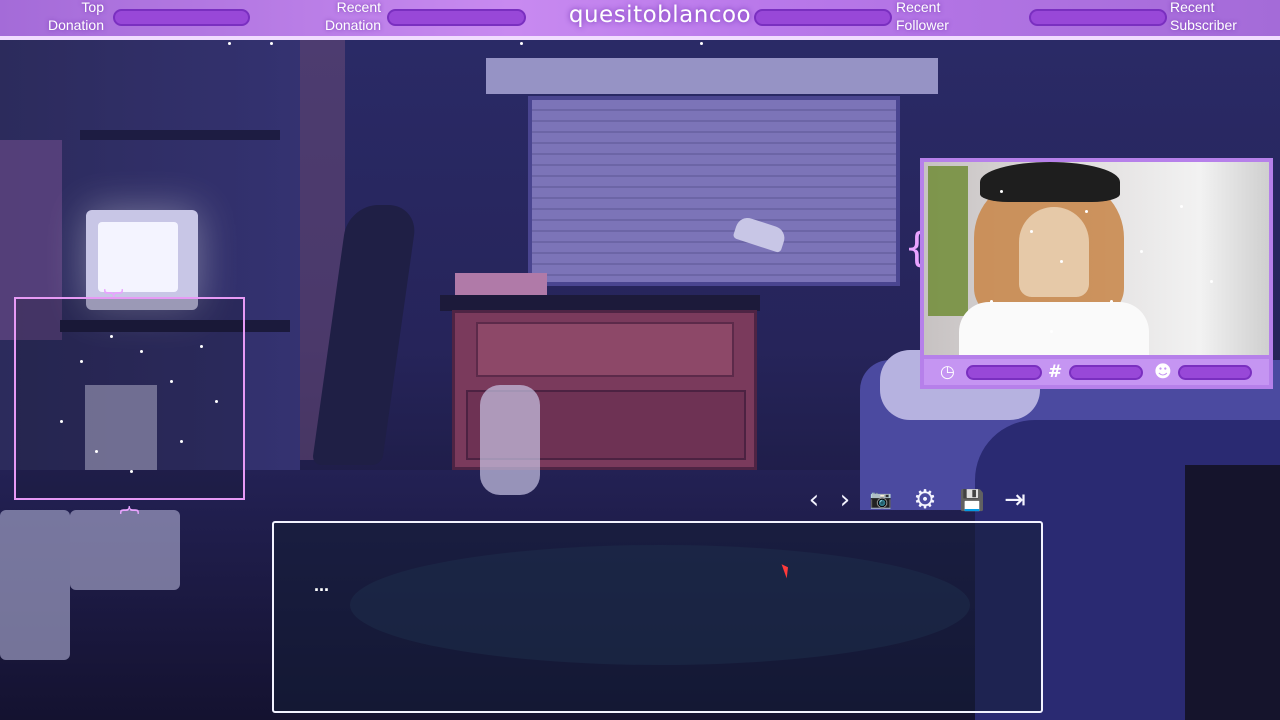 This screenshot has width=1280, height=720. Describe the element at coordinates (640, 38) in the screenshot. I see `topbar-divider` at that location.